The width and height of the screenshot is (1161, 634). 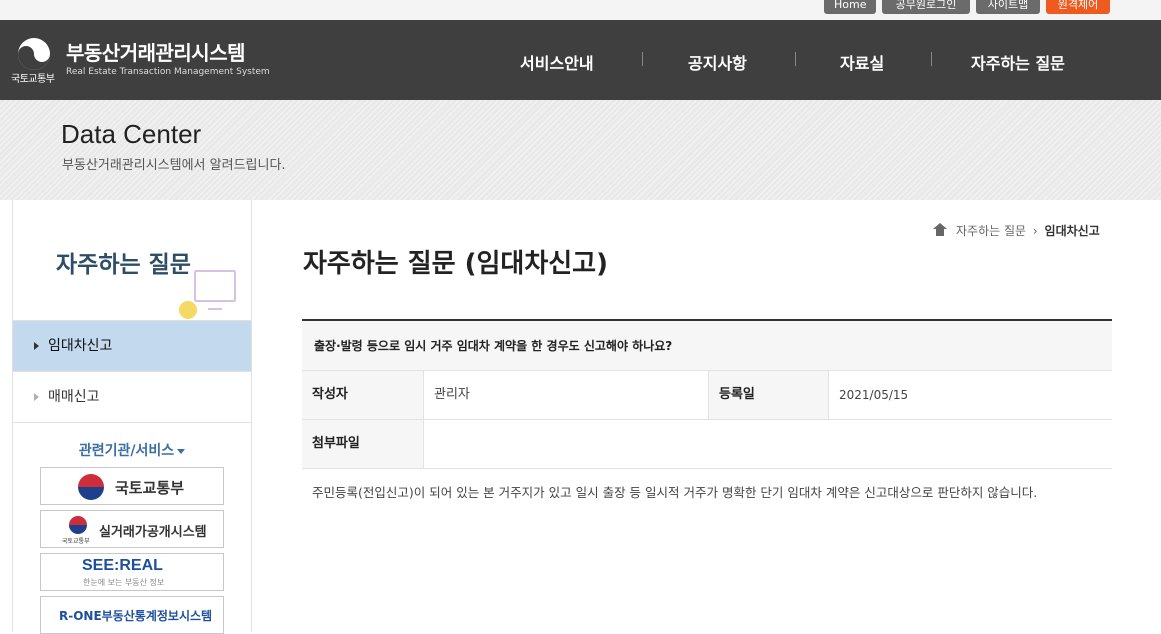 What do you see at coordinates (174, 165) in the screenshot?
I see `banner-subtitle: 부동산거래관리시스템에서 알려드립니다.` at bounding box center [174, 165].